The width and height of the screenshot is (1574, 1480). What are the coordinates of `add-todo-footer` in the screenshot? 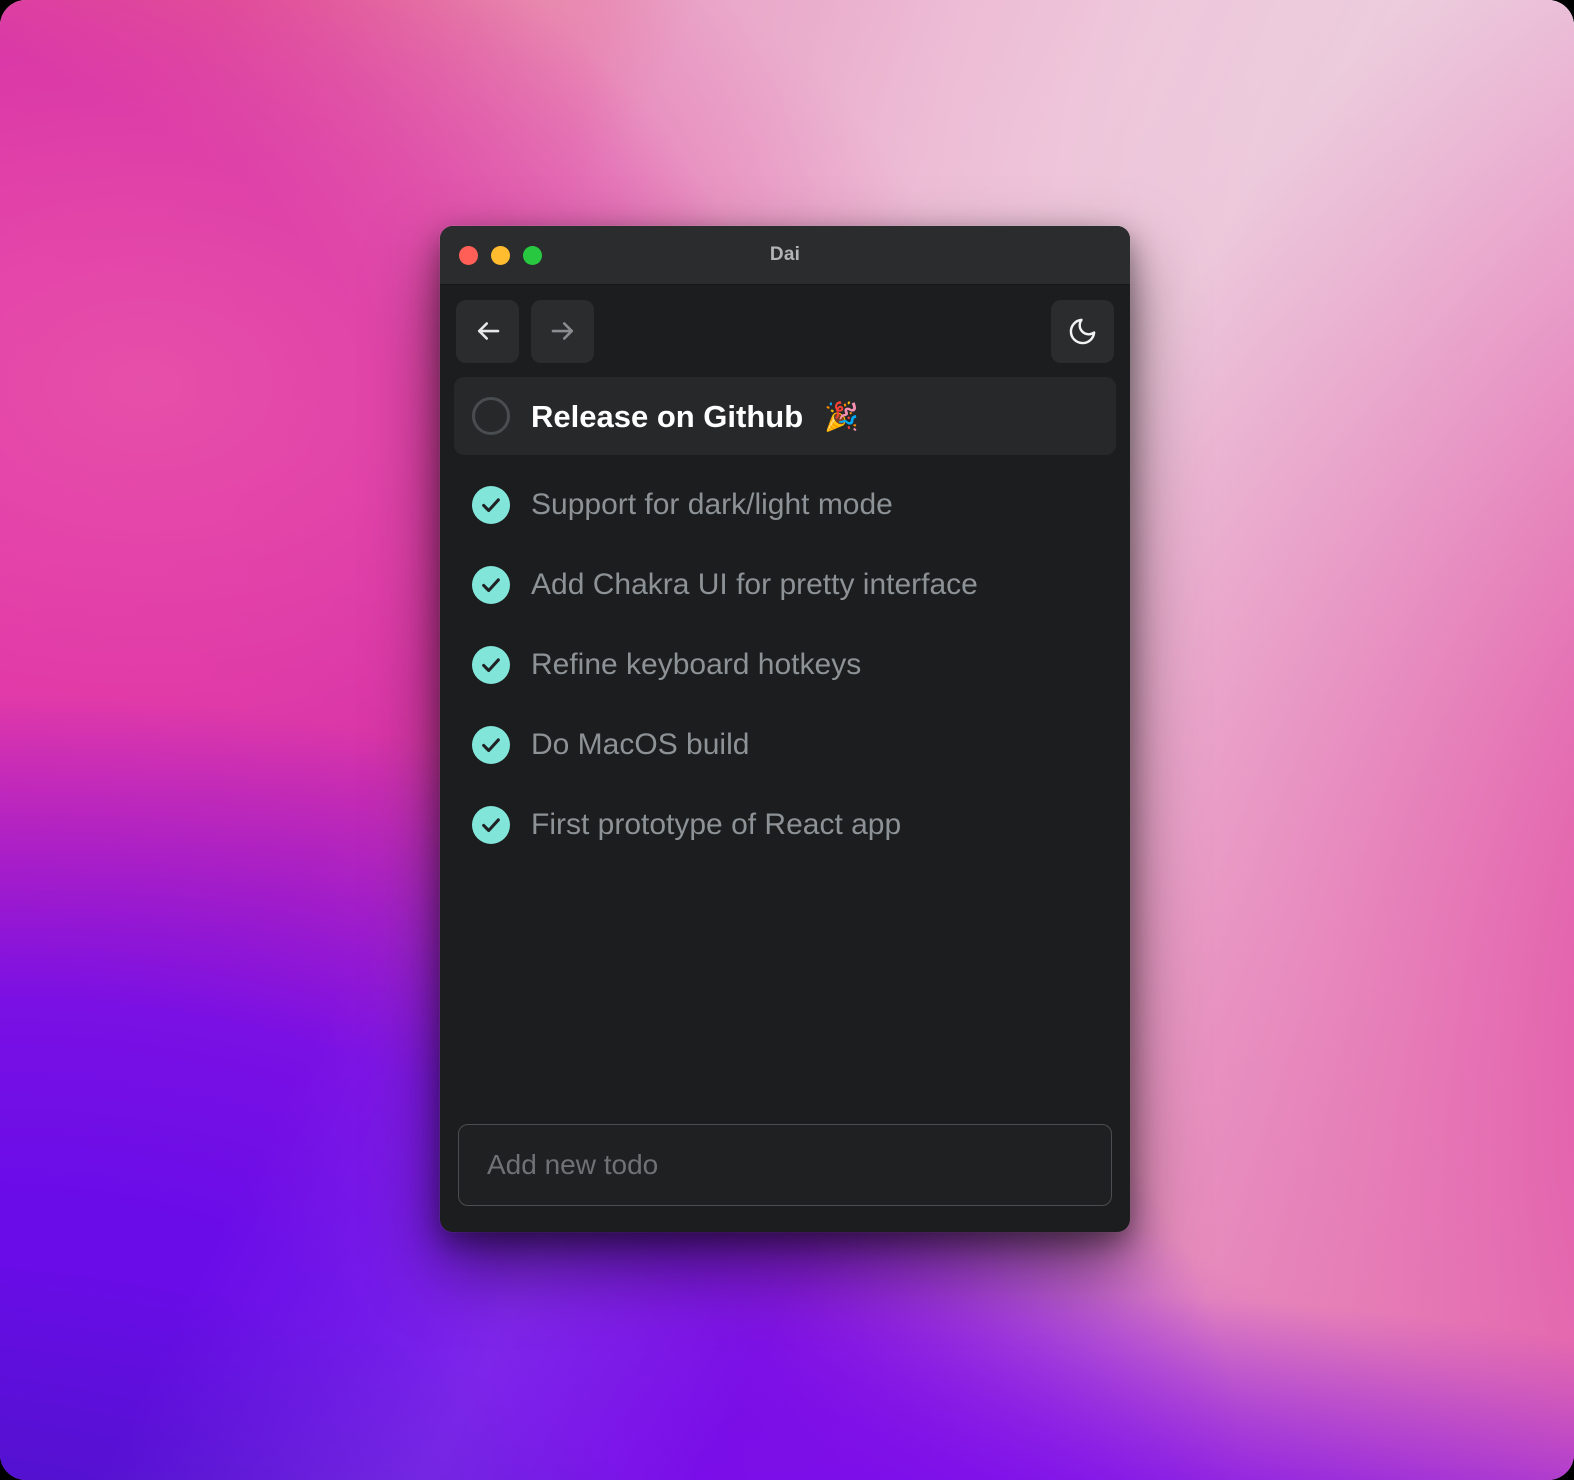 It's located at (785, 1178).